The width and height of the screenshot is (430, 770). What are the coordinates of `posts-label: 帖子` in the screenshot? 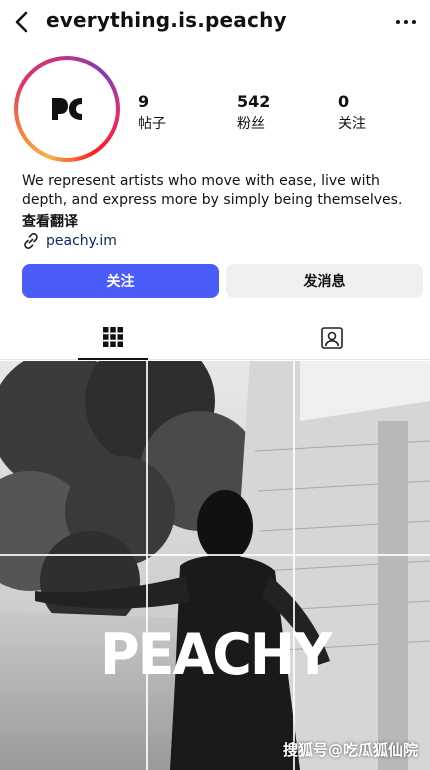 It's located at (152, 124).